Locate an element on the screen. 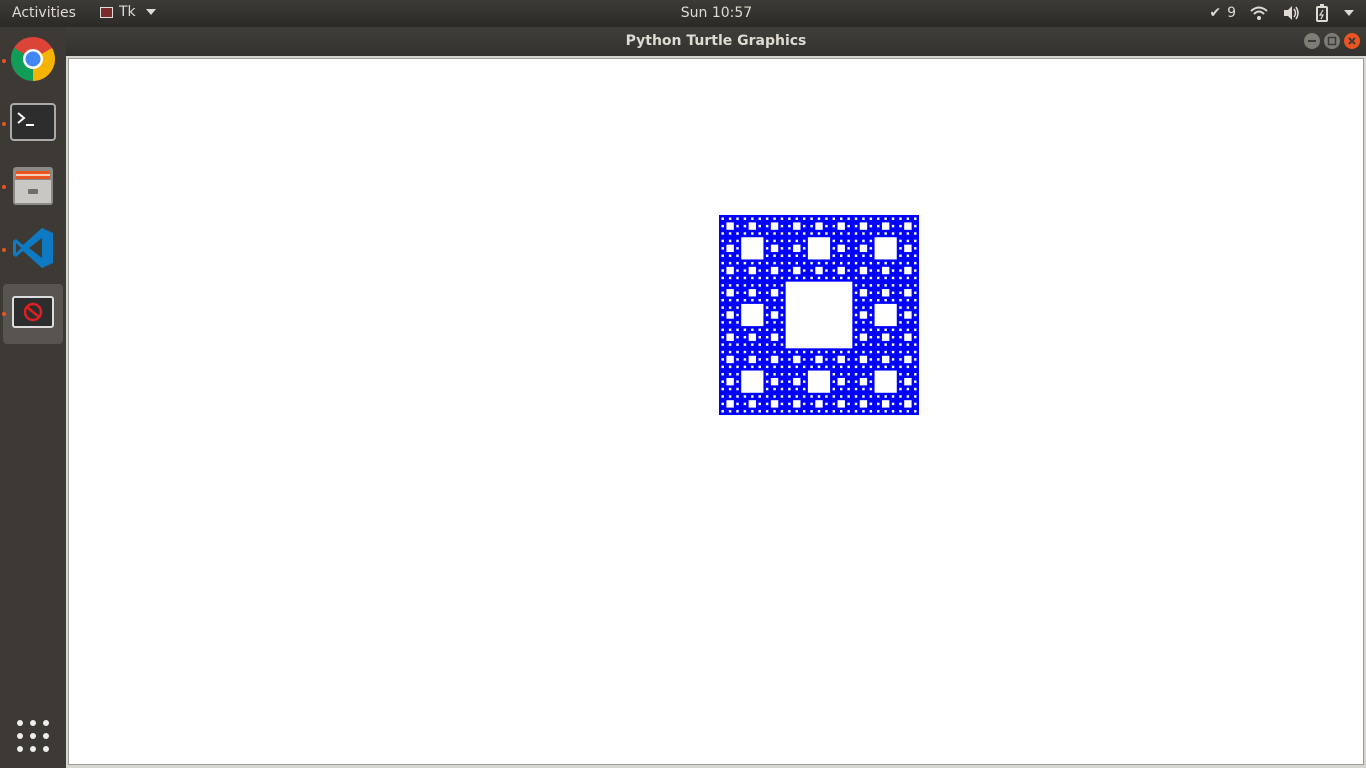 Image resolution: width=1366 pixels, height=768 pixels. close-icon is located at coordinates (1352, 41).